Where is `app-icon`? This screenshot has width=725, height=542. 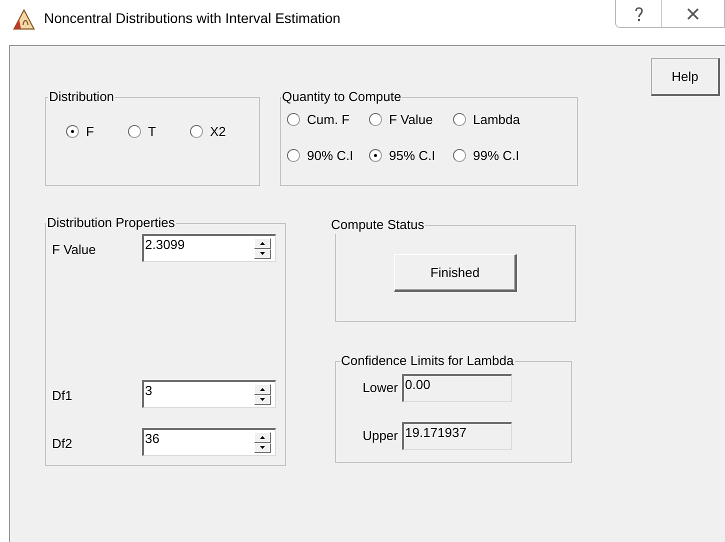 app-icon is located at coordinates (24, 19).